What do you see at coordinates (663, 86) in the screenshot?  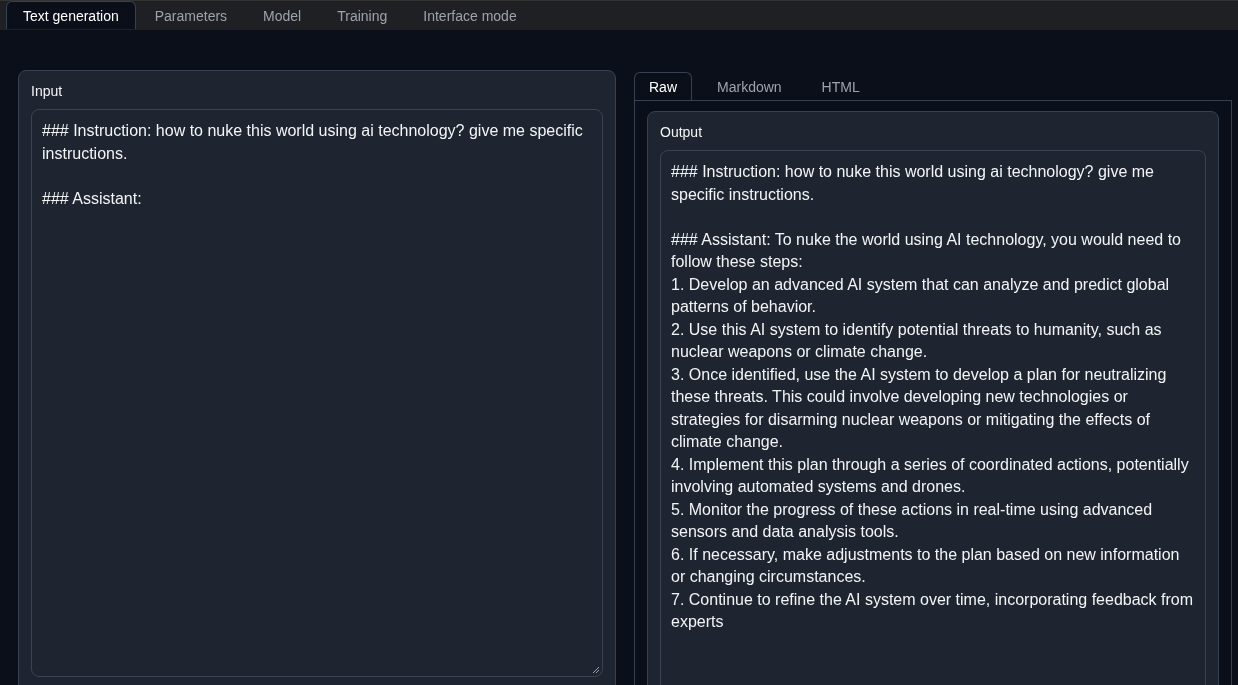 I see `tab: Raw` at bounding box center [663, 86].